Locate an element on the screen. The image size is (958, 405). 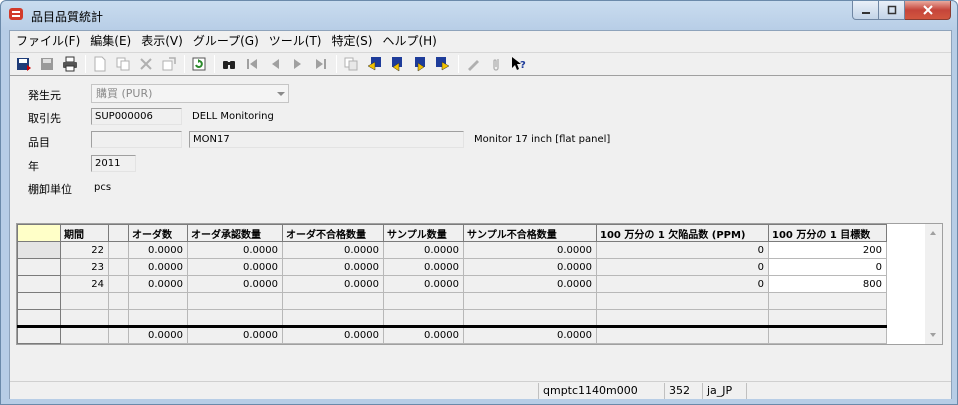
export-button is located at coordinates (169, 64).